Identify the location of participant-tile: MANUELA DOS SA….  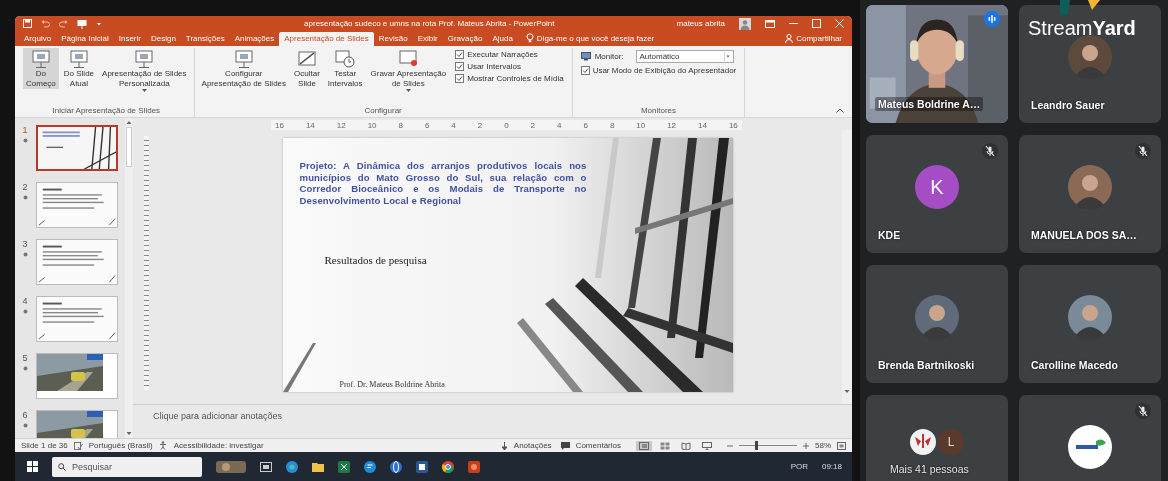
(1090, 194).